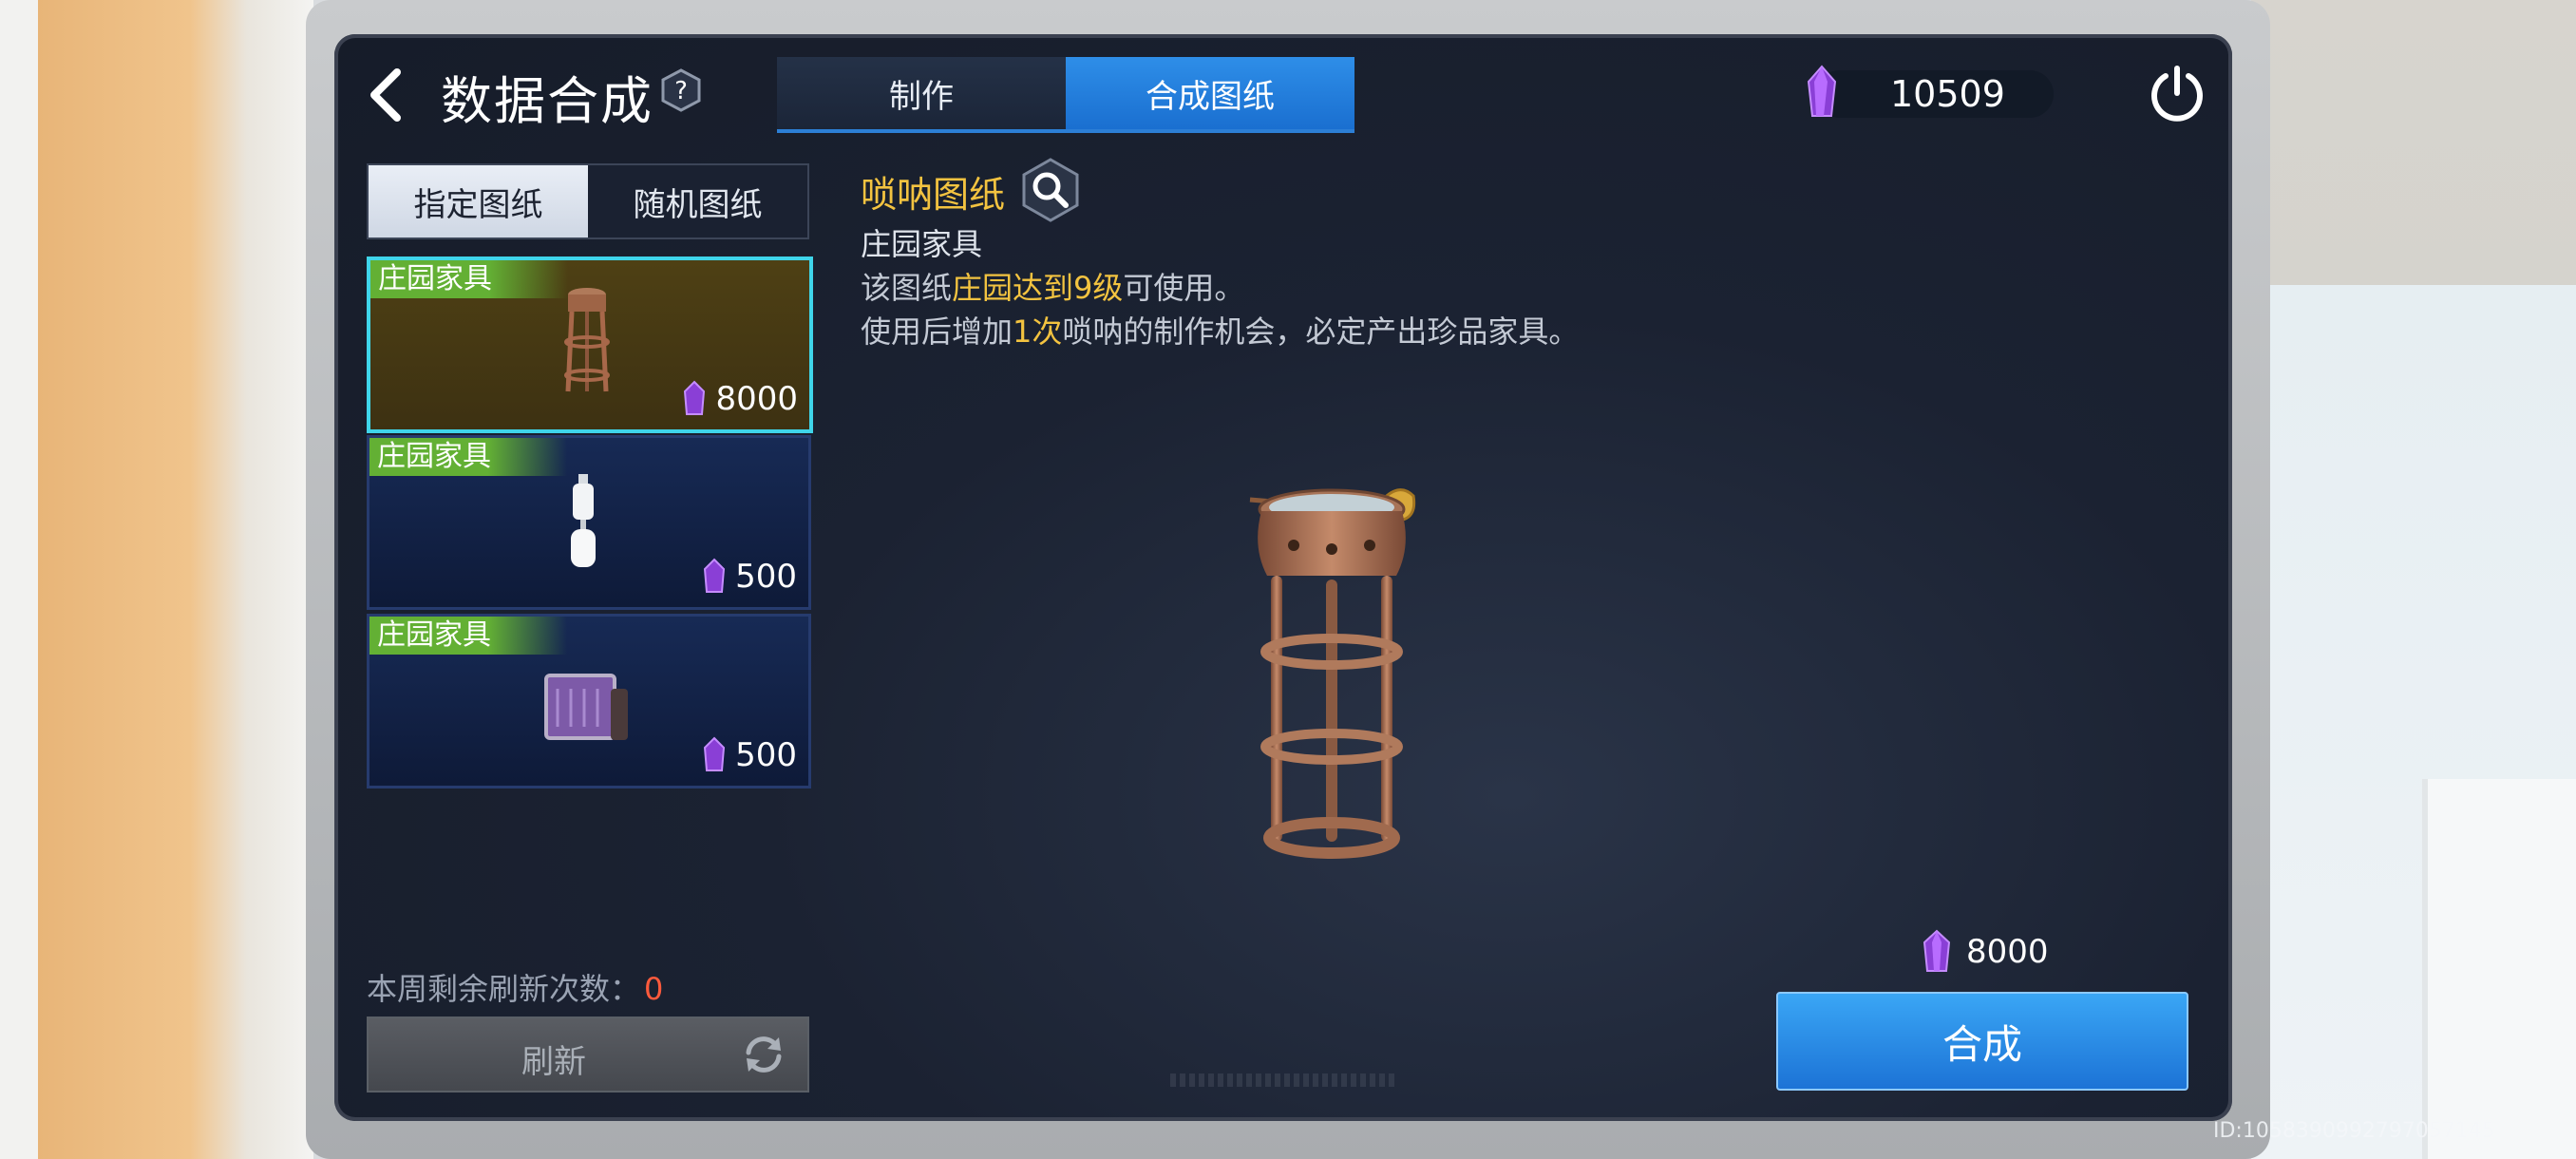 This screenshot has height=1159, width=2576. What do you see at coordinates (921, 93) in the screenshot?
I see `tab-craft: 制作` at bounding box center [921, 93].